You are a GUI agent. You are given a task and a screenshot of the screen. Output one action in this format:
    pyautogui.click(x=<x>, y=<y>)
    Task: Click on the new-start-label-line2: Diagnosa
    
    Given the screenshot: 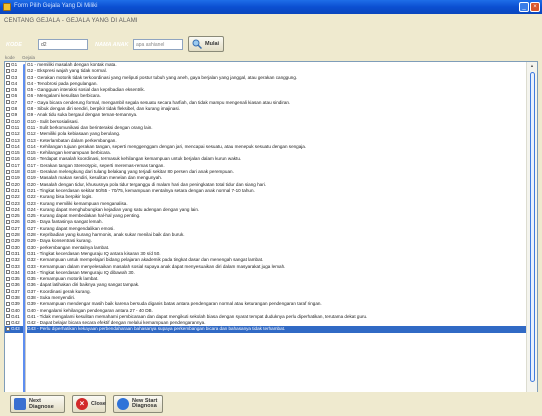 What is the action you would take?
    pyautogui.click(x=144, y=406)
    